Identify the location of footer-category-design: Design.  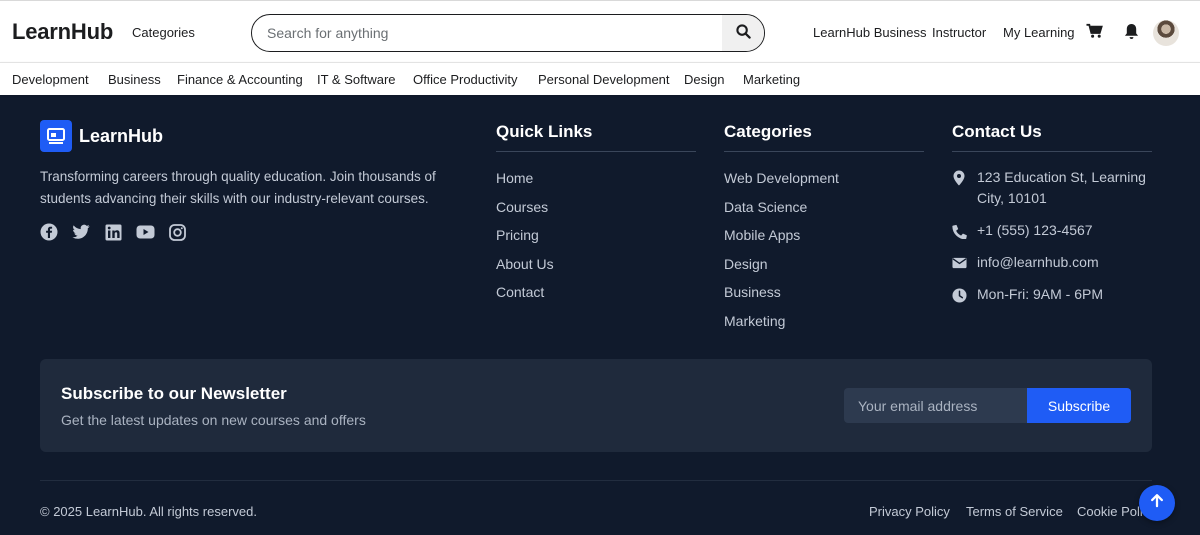
(746, 264).